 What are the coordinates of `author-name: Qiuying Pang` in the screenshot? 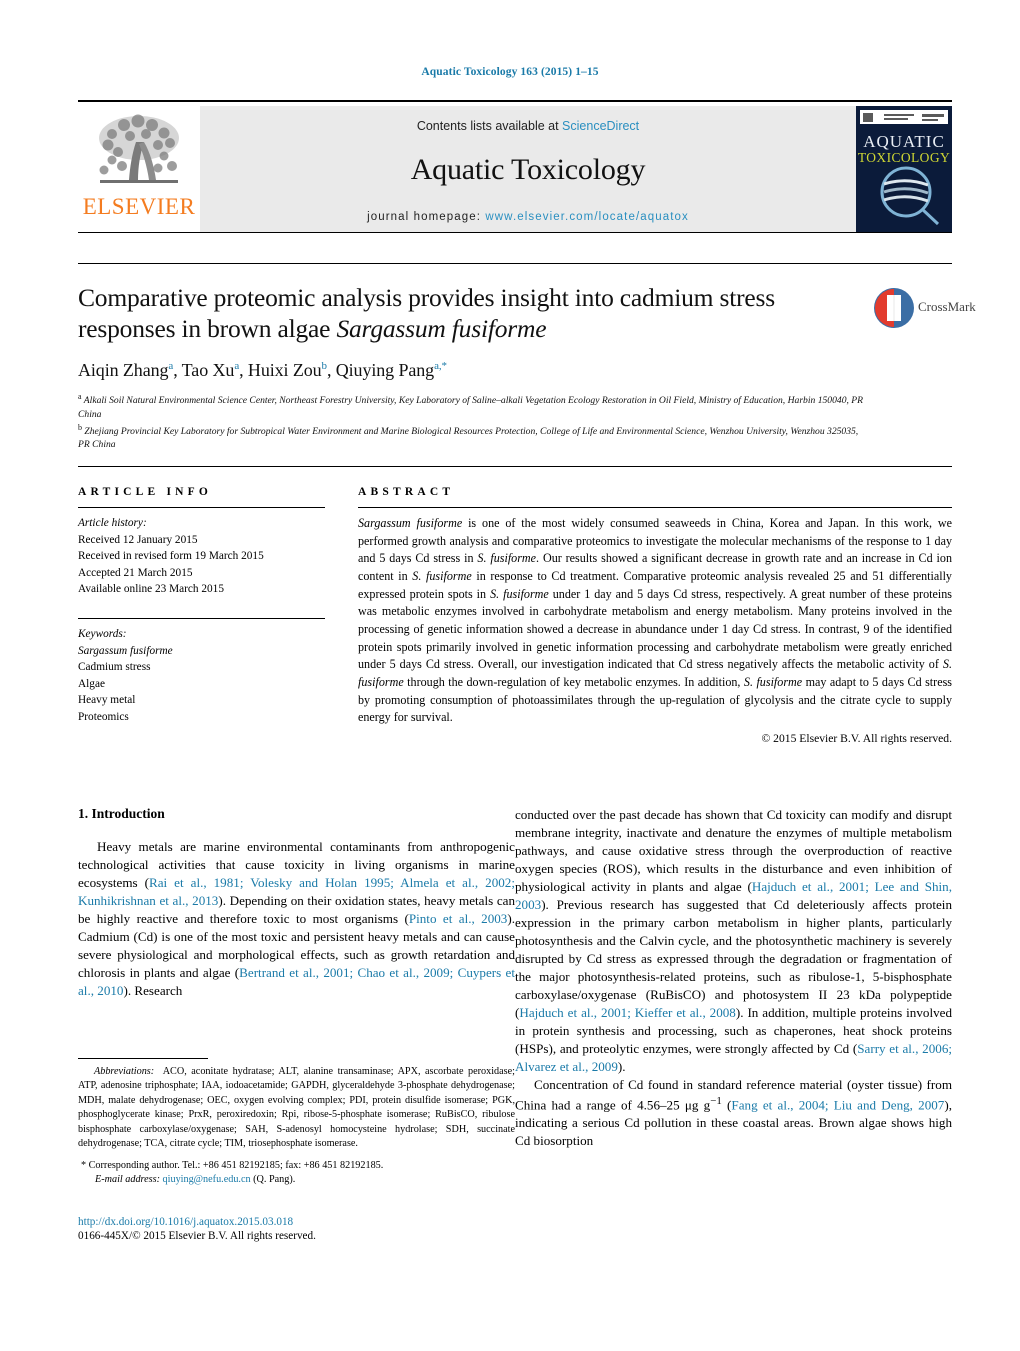 It's located at (385, 370).